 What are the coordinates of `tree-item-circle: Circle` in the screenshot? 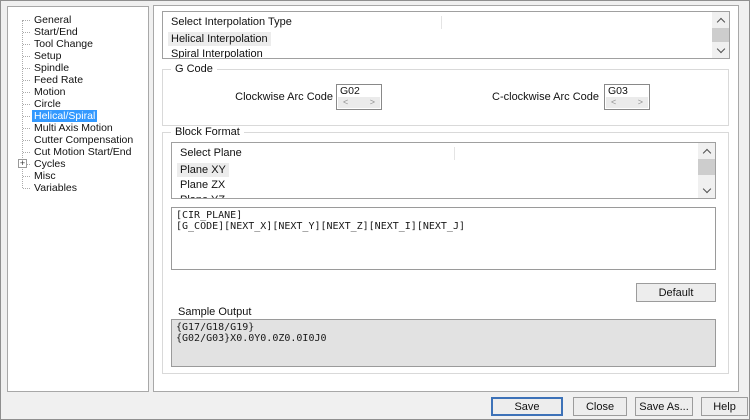 It's located at (78, 104).